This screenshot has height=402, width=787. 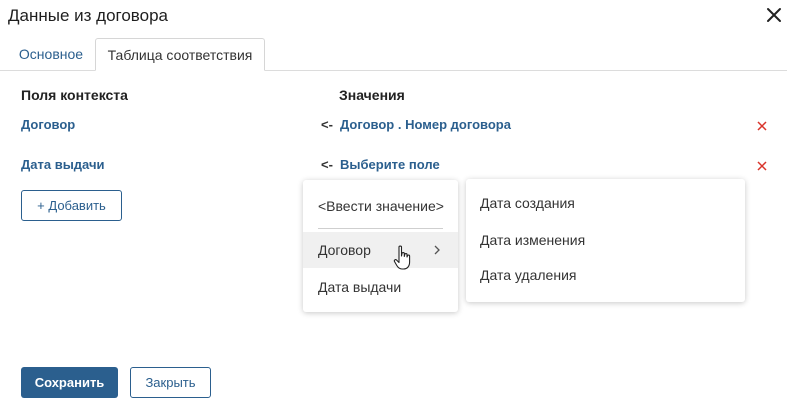 I want to click on context-fields-header: Поля контекста, so click(x=74, y=95).